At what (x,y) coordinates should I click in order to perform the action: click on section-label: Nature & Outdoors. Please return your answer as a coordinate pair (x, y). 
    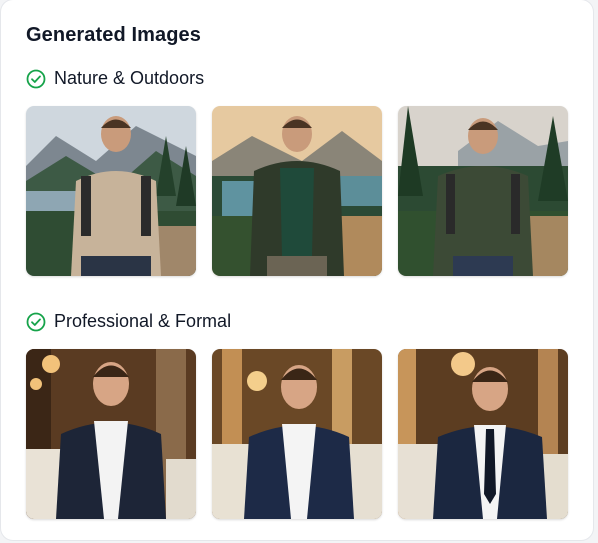
    Looking at the image, I should click on (129, 78).